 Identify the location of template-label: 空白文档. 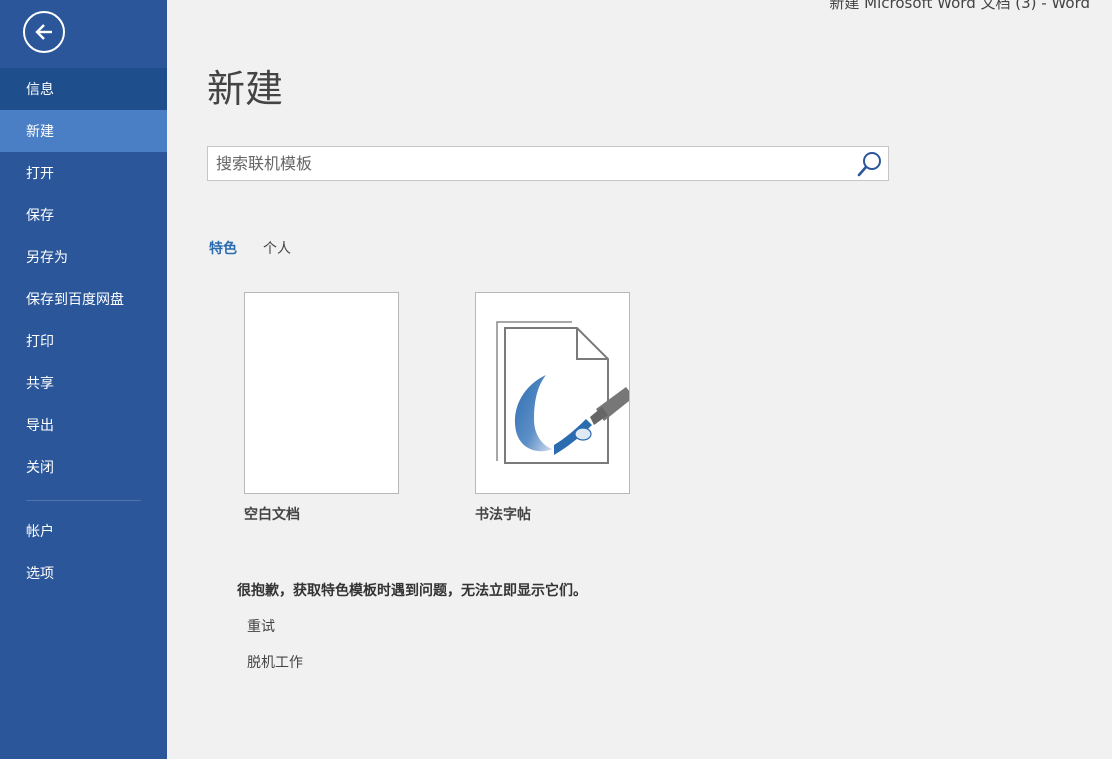
(272, 515).